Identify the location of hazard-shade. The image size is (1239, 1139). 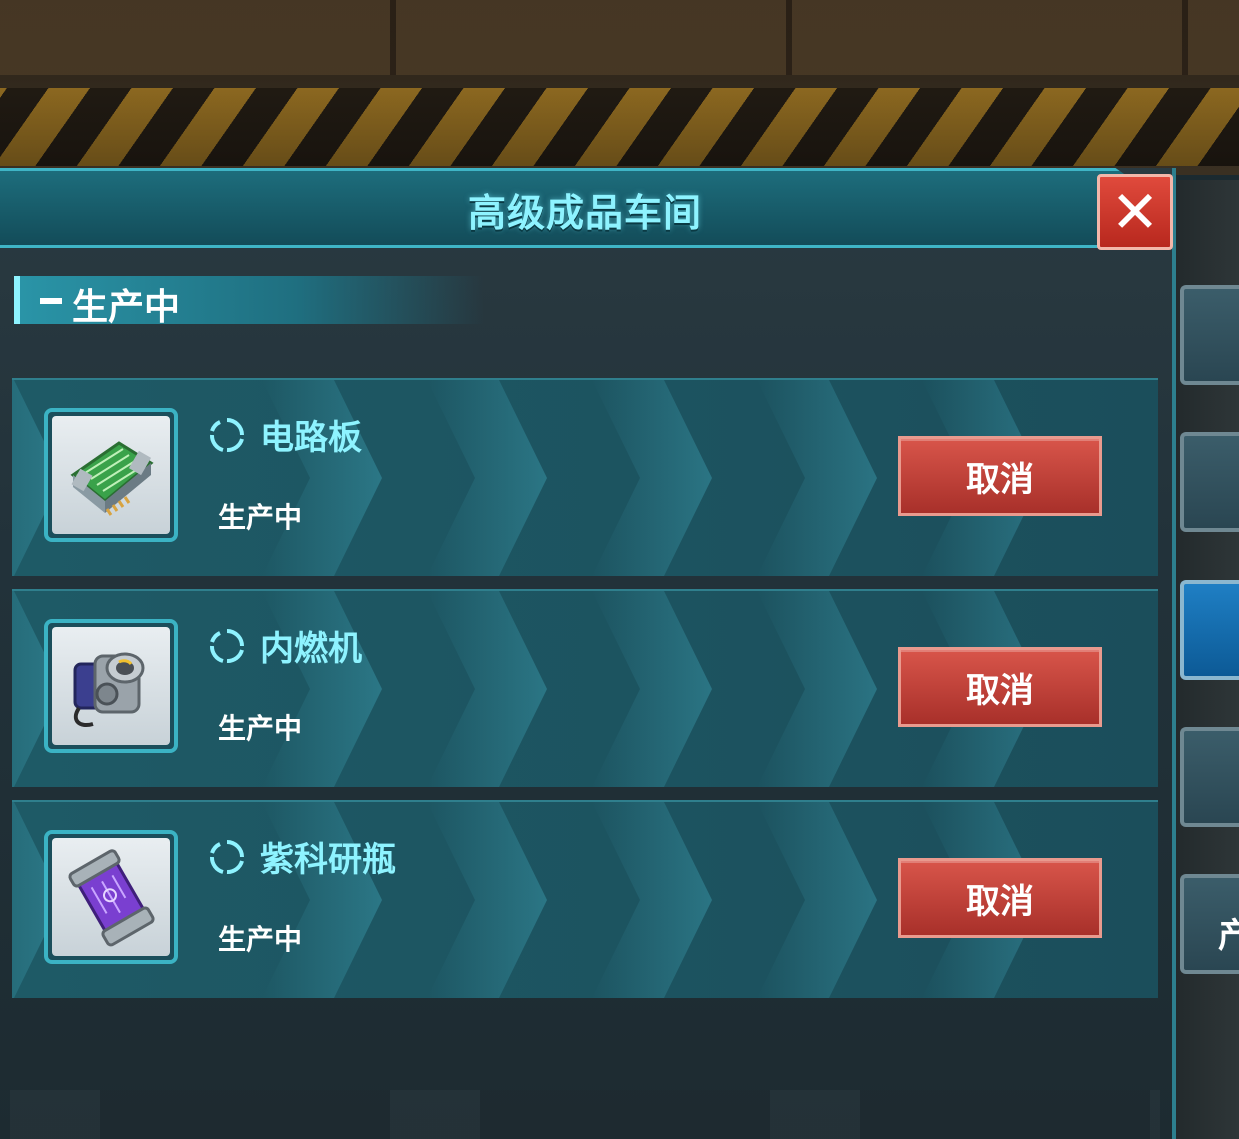
(619, 127).